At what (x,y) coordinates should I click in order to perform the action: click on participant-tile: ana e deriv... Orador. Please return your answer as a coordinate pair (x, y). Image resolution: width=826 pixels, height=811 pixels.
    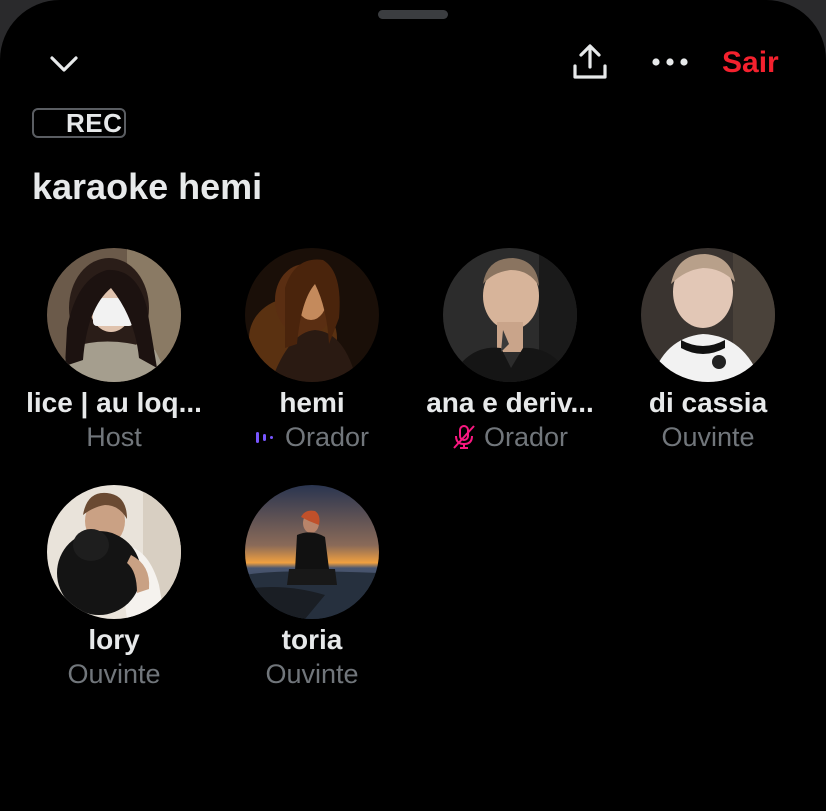
    Looking at the image, I should click on (510, 353).